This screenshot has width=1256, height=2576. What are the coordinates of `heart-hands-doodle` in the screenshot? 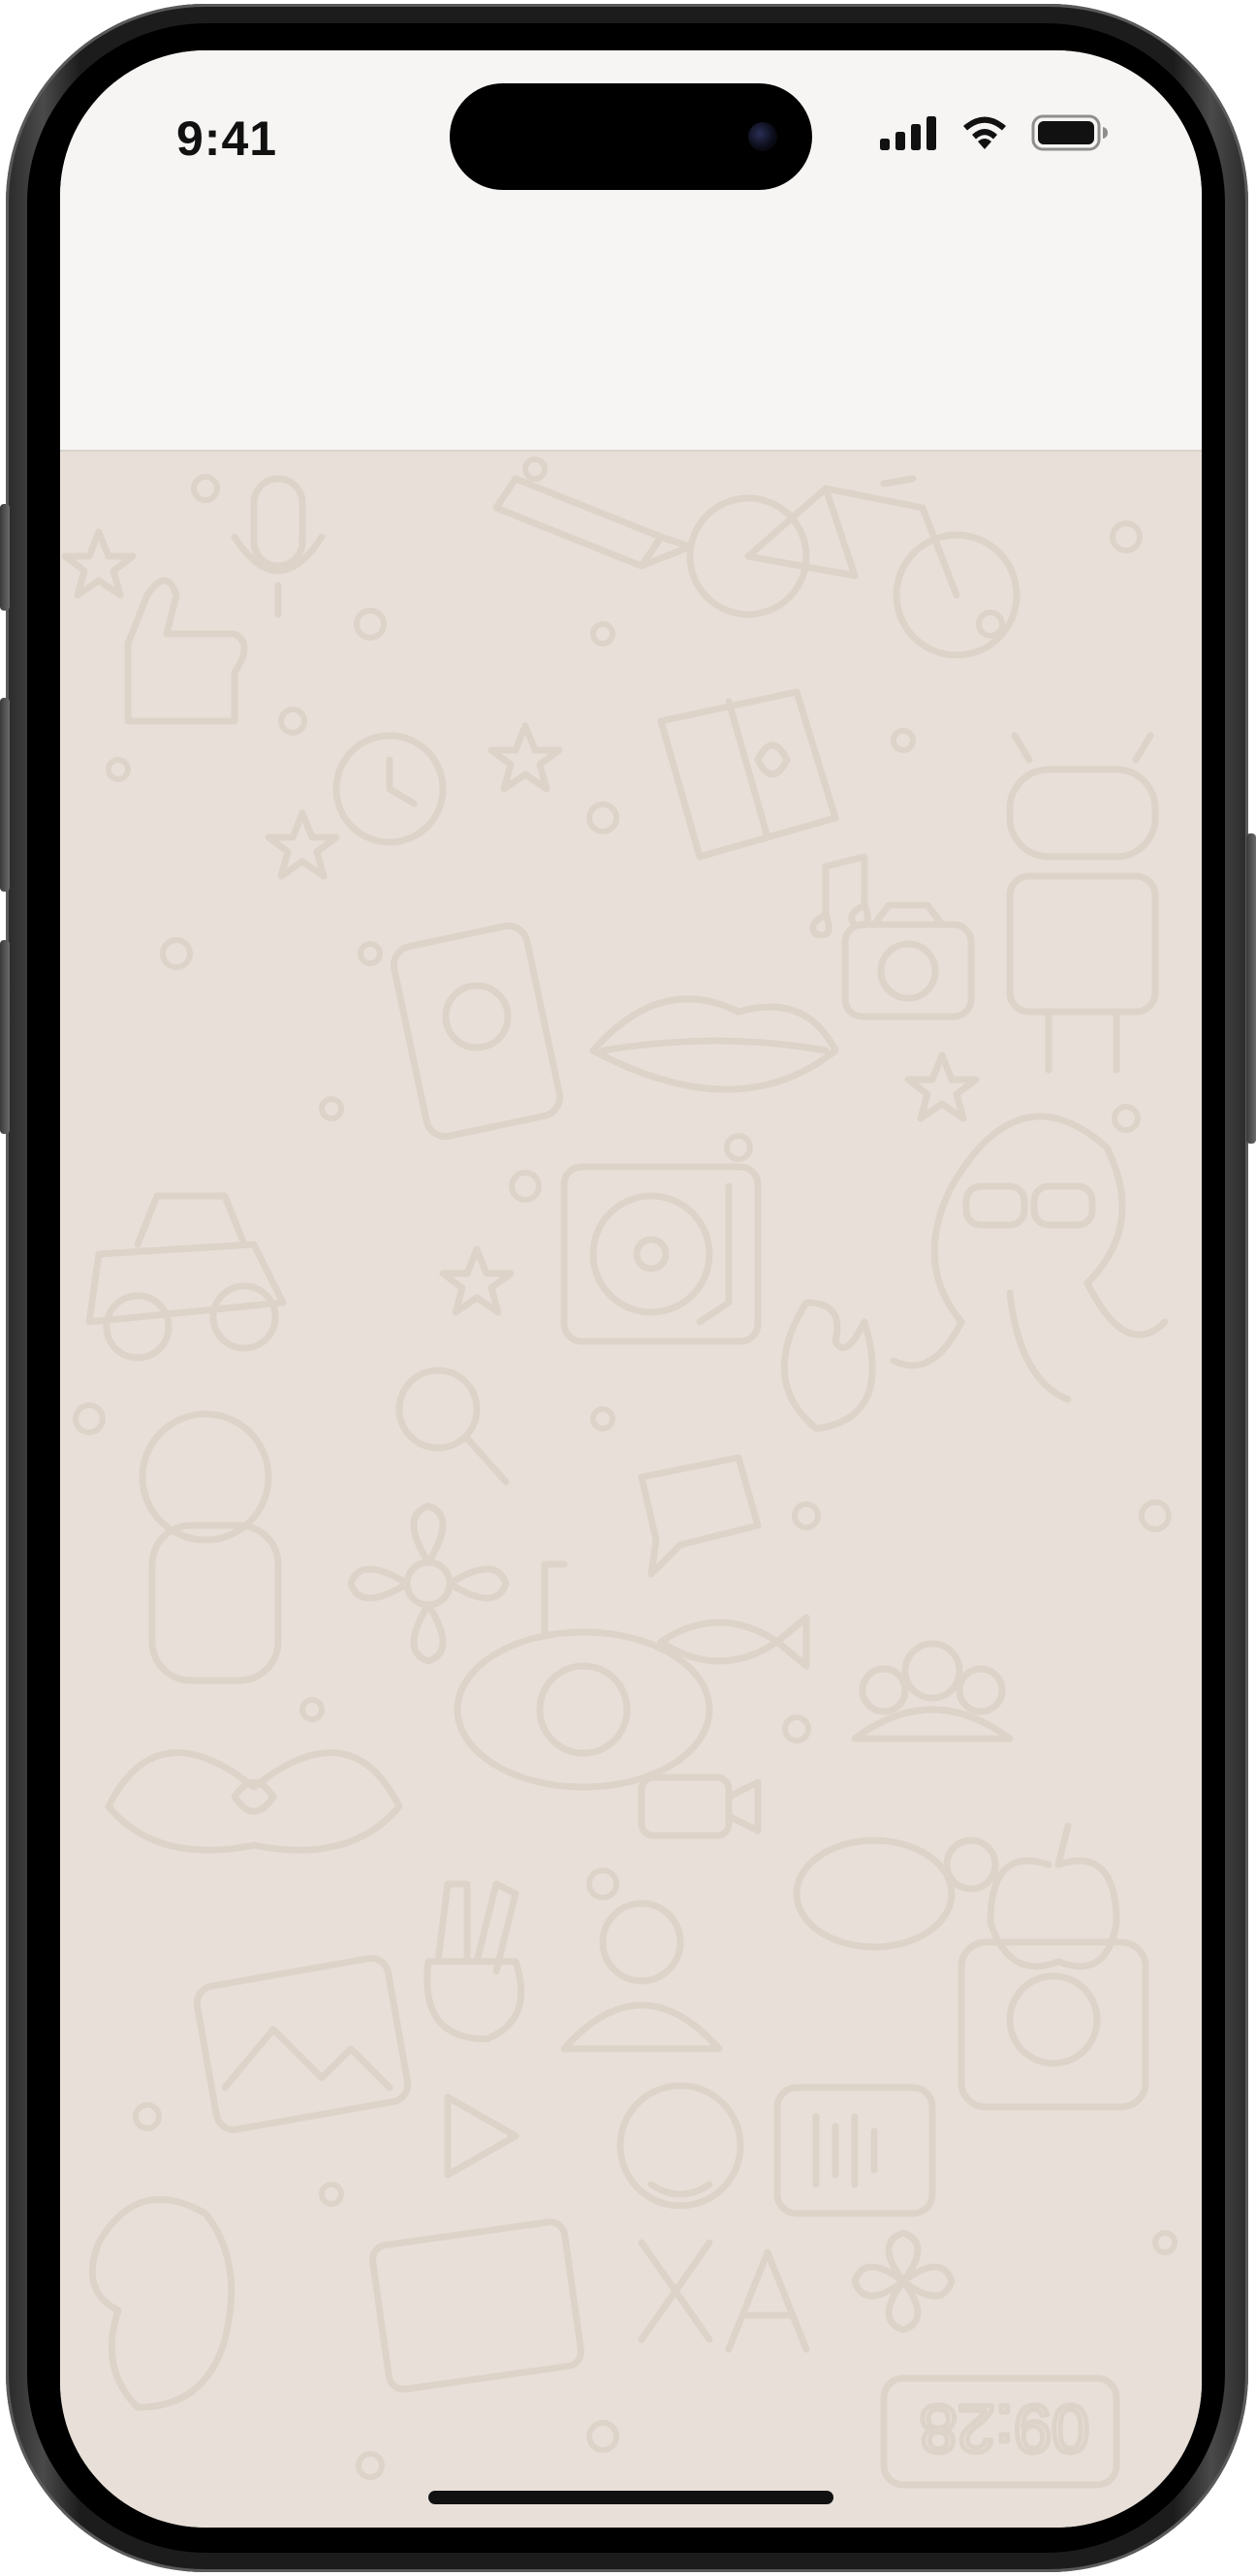 It's located at (254, 1801).